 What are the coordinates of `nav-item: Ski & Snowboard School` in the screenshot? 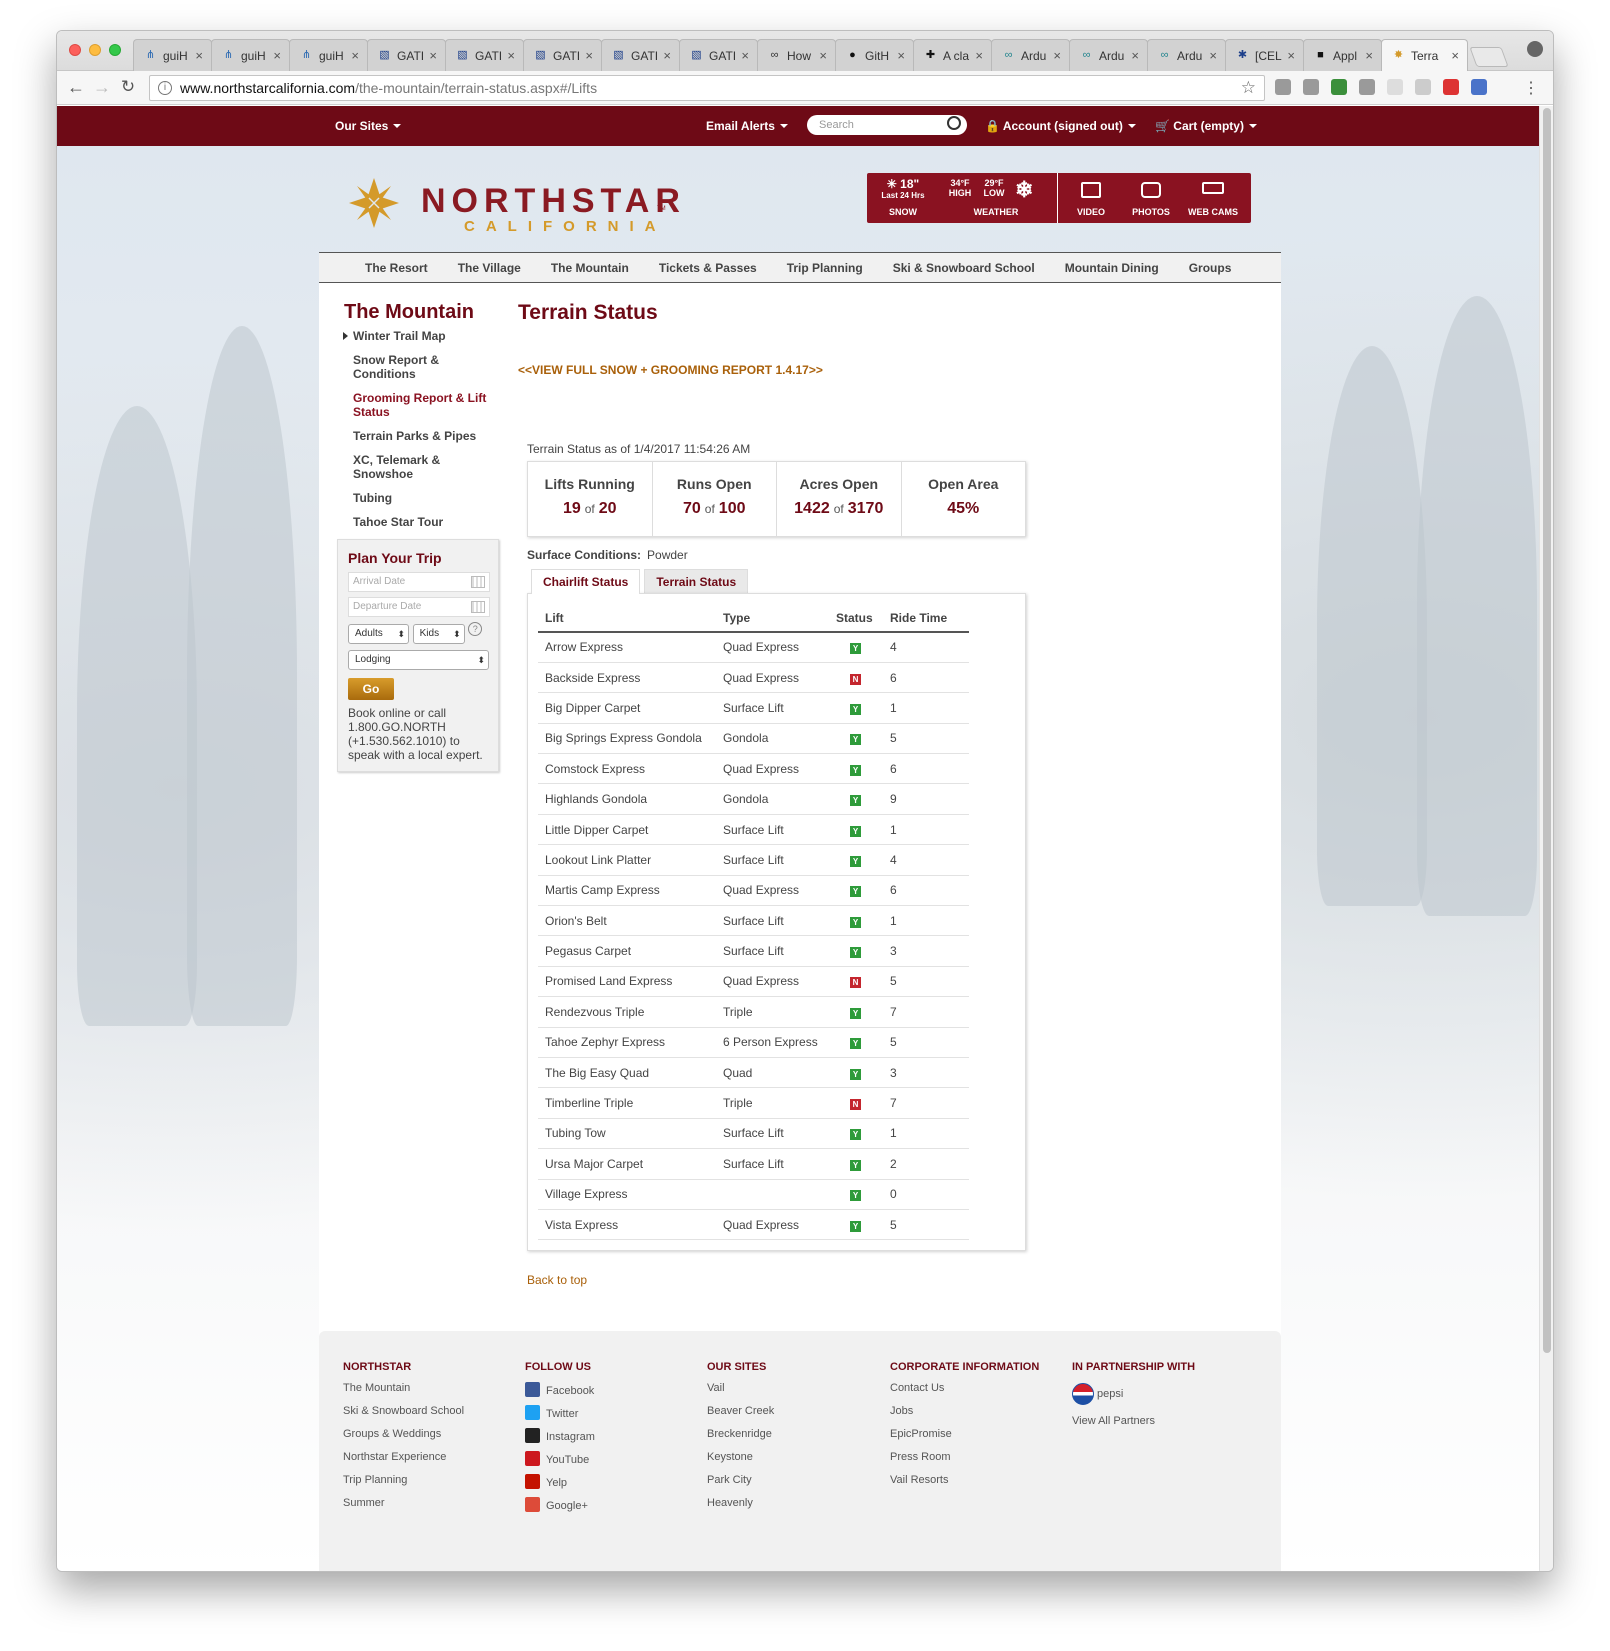 It's located at (964, 268).